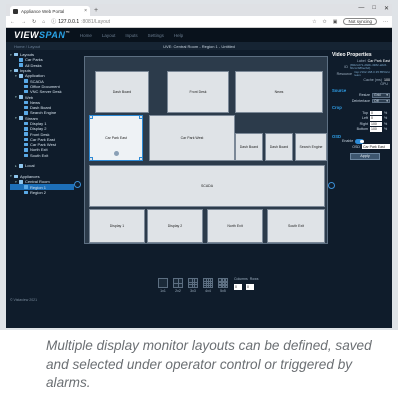 The width and height of the screenshot is (398, 394). I want to click on tree-item-label: VNC Server Desk, so click(46, 92).